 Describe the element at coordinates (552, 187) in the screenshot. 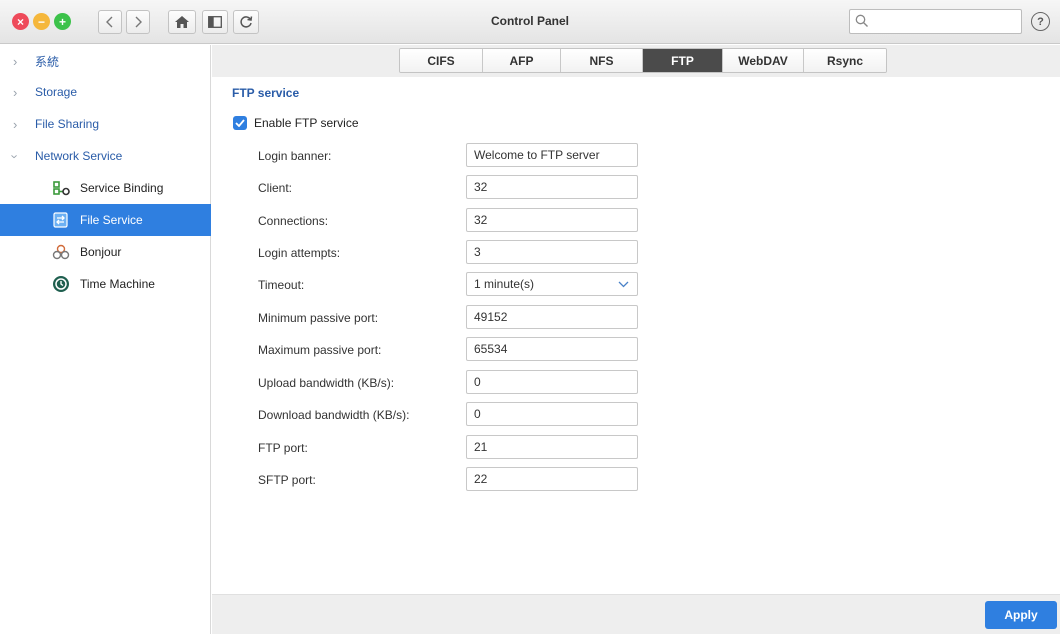

I see `client-input` at that location.